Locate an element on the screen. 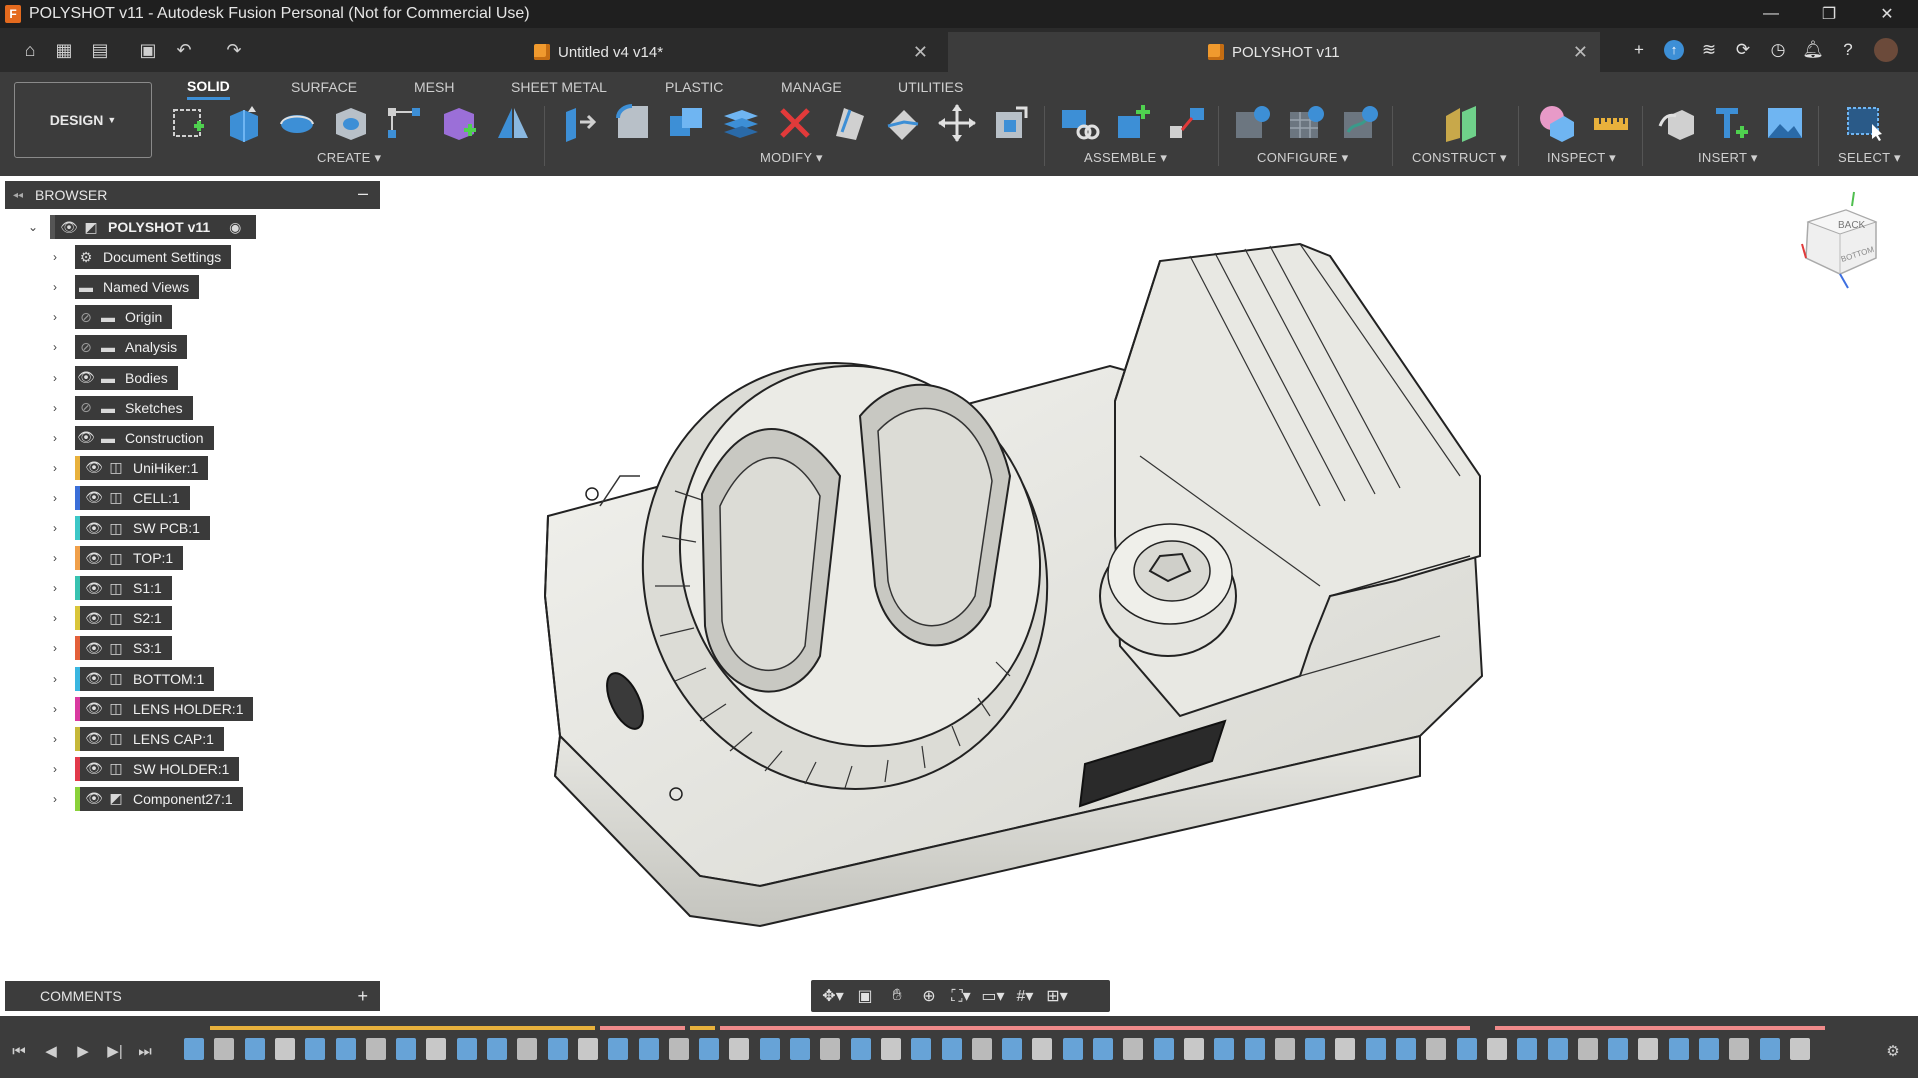  interference-icon is located at coordinates (1557, 123).